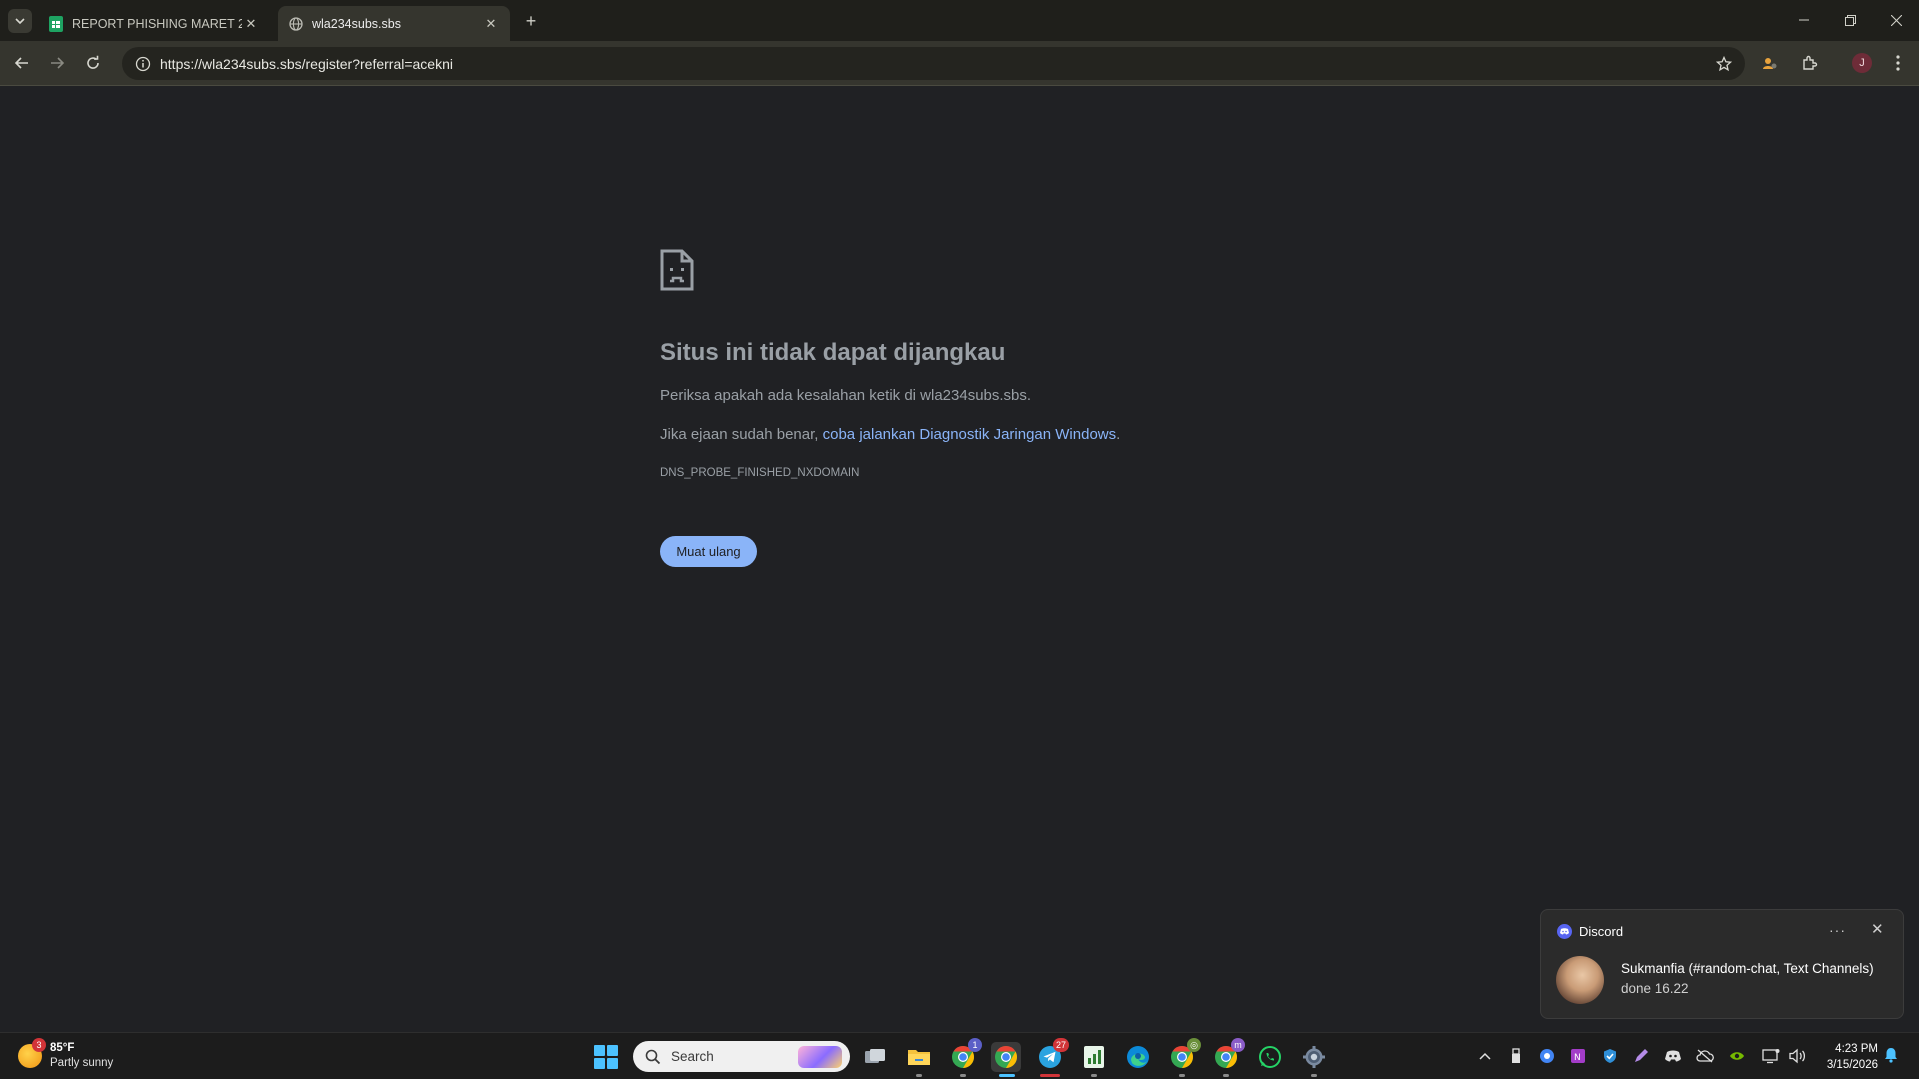  I want to click on arrow-right-icon, so click(58, 63).